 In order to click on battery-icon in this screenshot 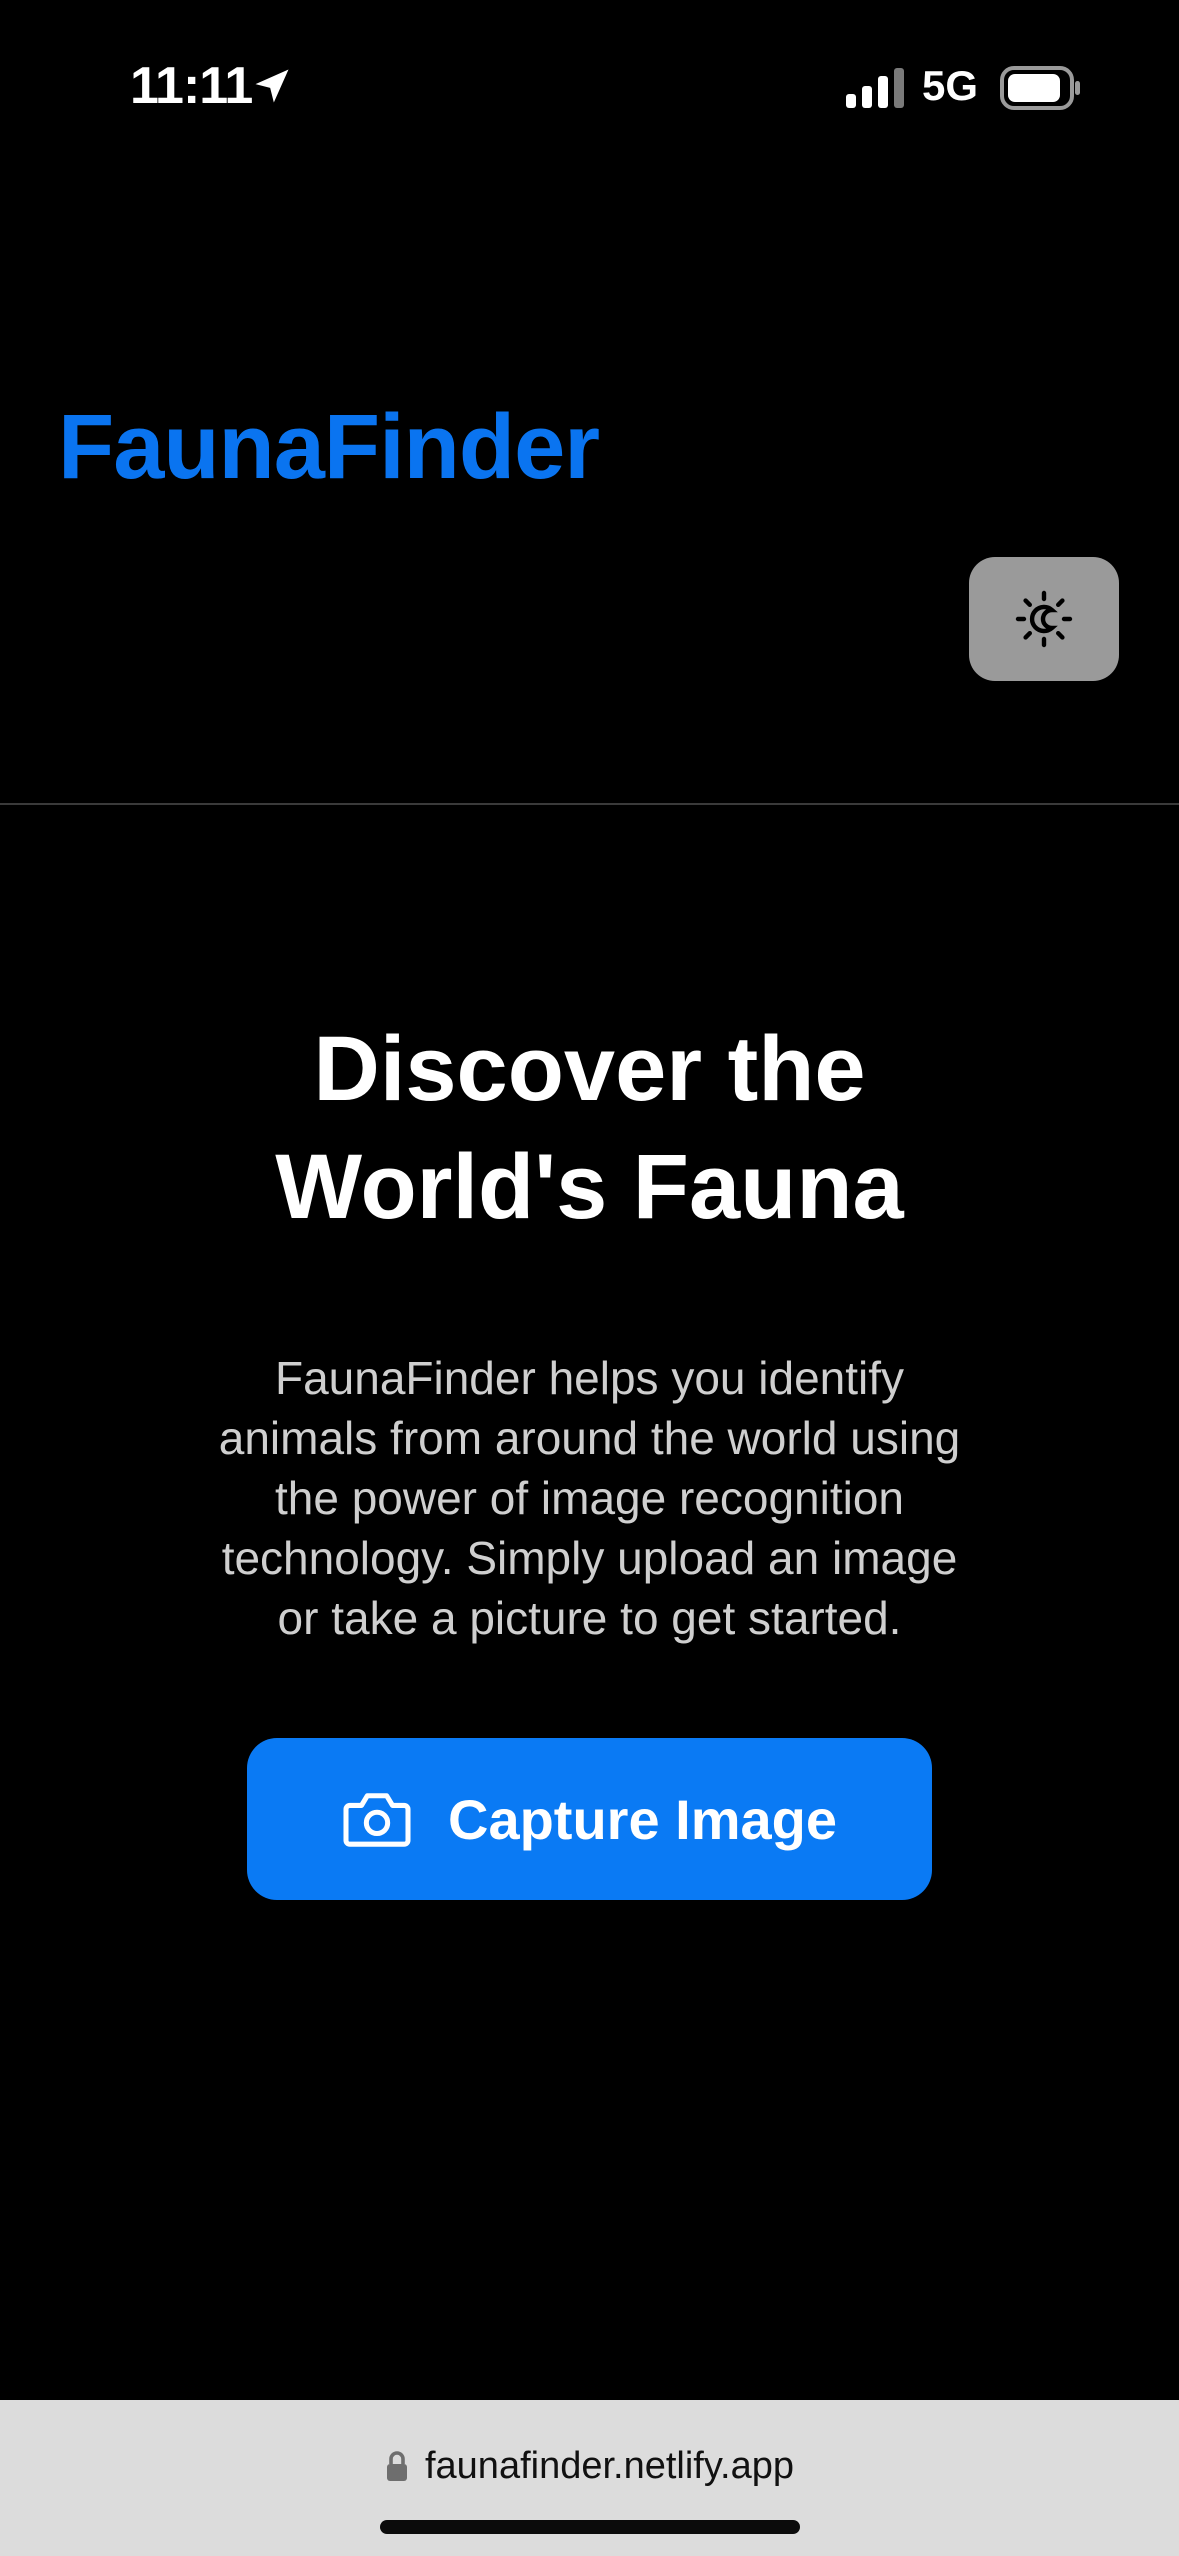, I will do `click(1040, 88)`.